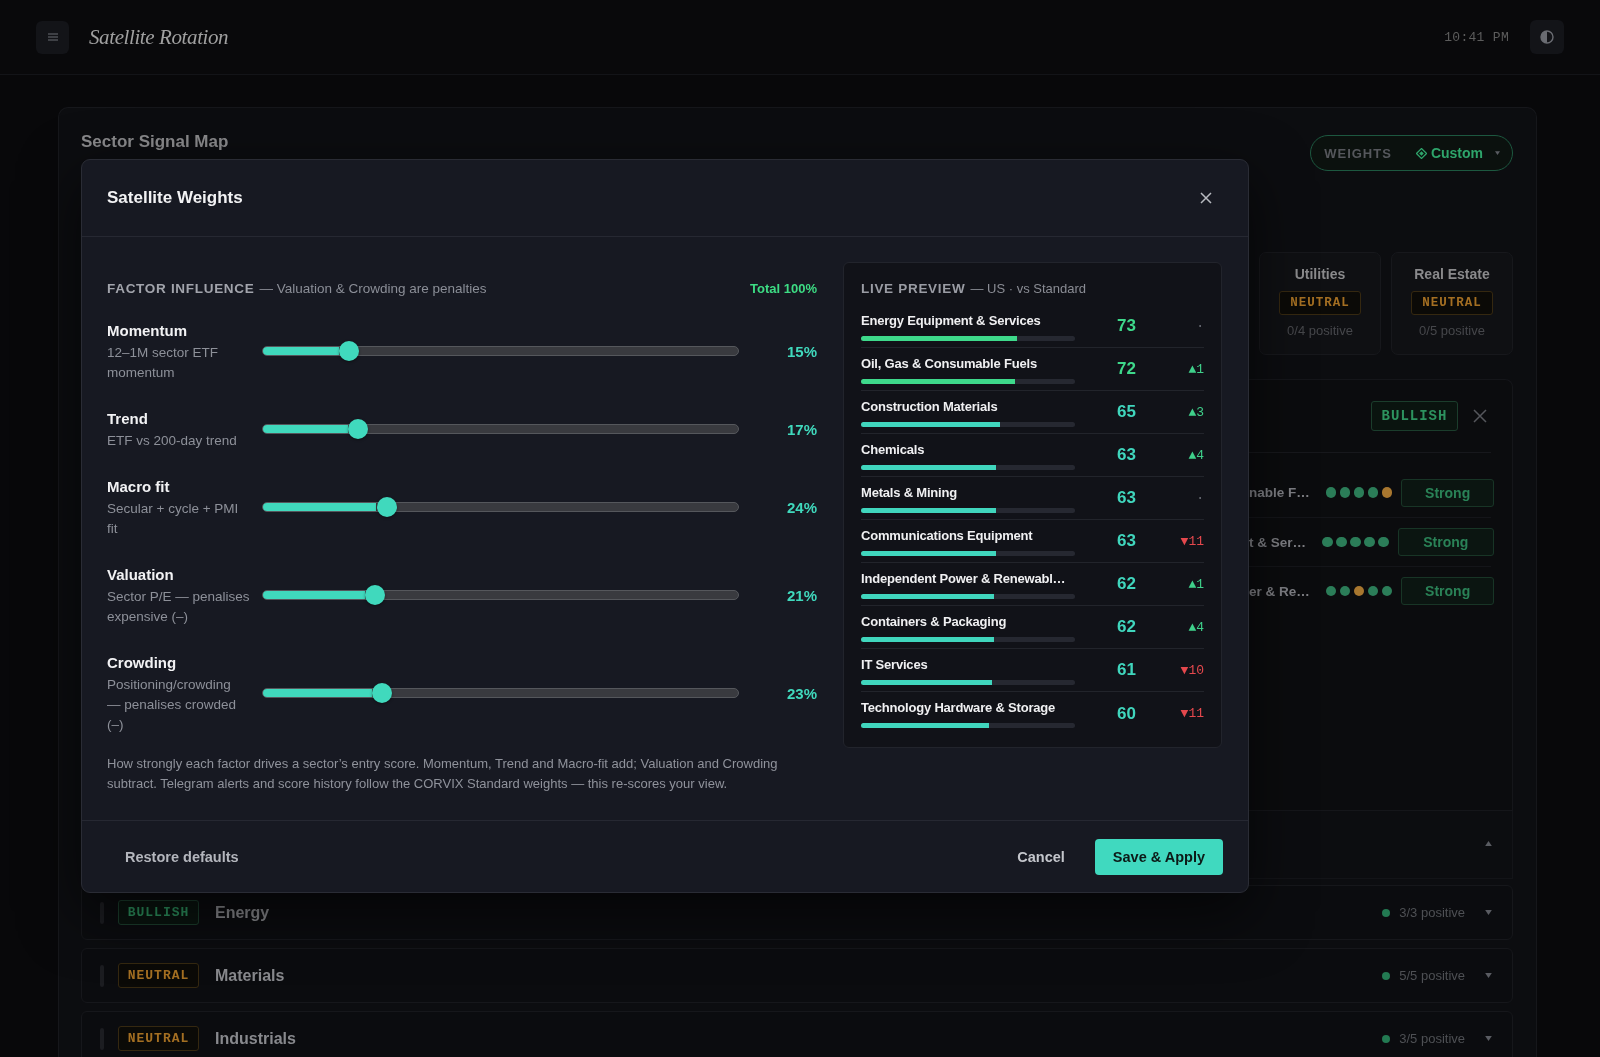 The image size is (1600, 1057). What do you see at coordinates (163, 363) in the screenshot?
I see `factor-description: 12–1M sector ETF momentum` at bounding box center [163, 363].